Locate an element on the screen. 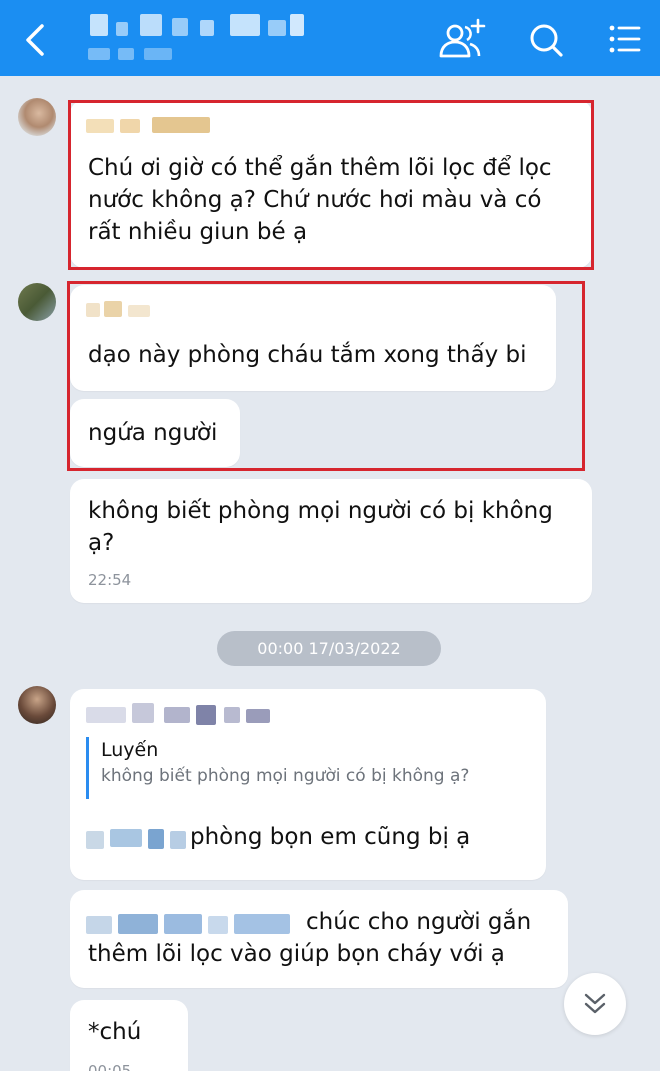 The image size is (660, 1071). message-text: ngứa người is located at coordinates (153, 433).